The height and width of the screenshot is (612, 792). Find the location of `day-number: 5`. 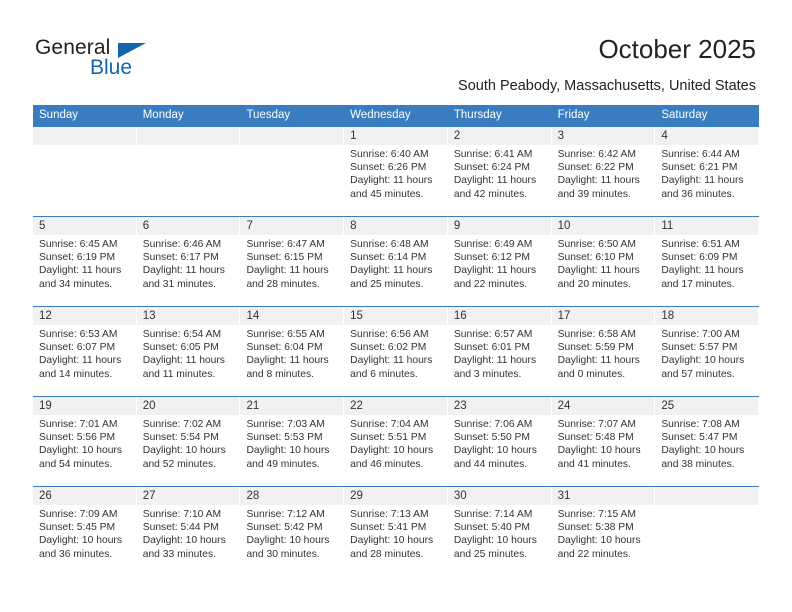

day-number: 5 is located at coordinates (42, 226).